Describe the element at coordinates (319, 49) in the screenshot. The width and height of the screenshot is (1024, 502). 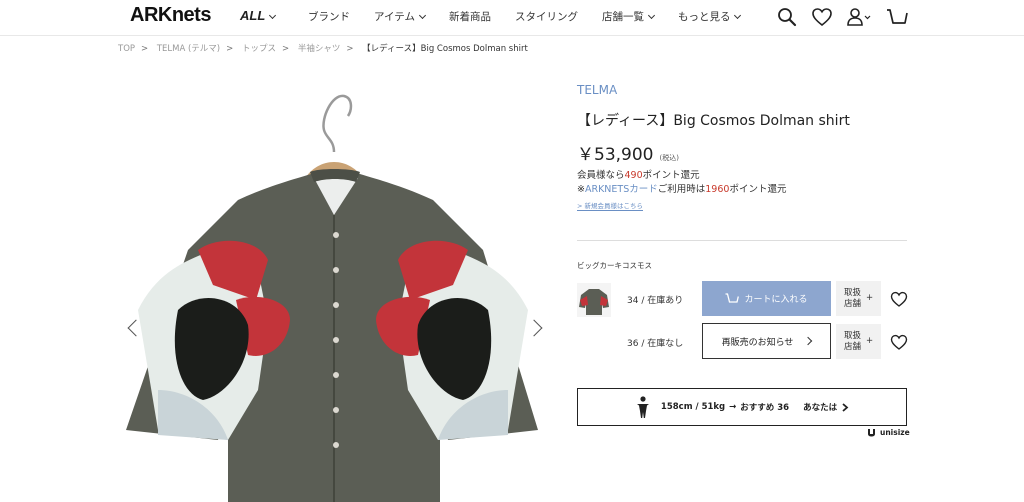
I see `breadcrumb-subcategory: 半袖シャツ` at that location.